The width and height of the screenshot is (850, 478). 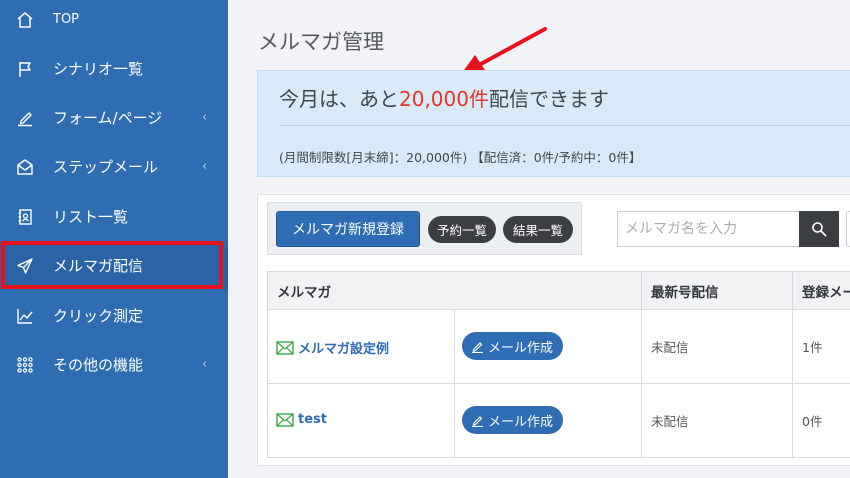 I want to click on sidebar-item-top: TOP, so click(x=114, y=22).